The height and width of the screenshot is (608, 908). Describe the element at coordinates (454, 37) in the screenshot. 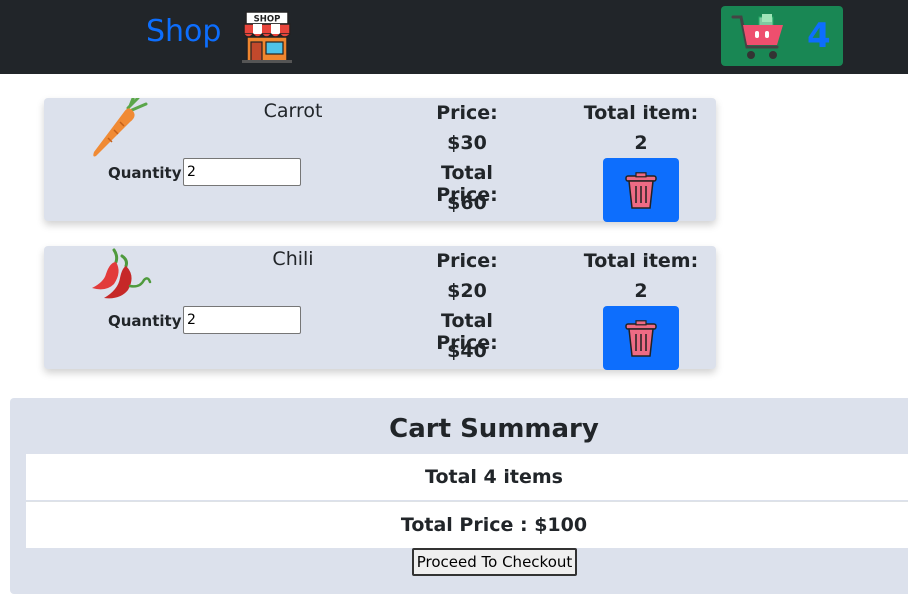

I see `navbar: Shop SHOP 4` at that location.